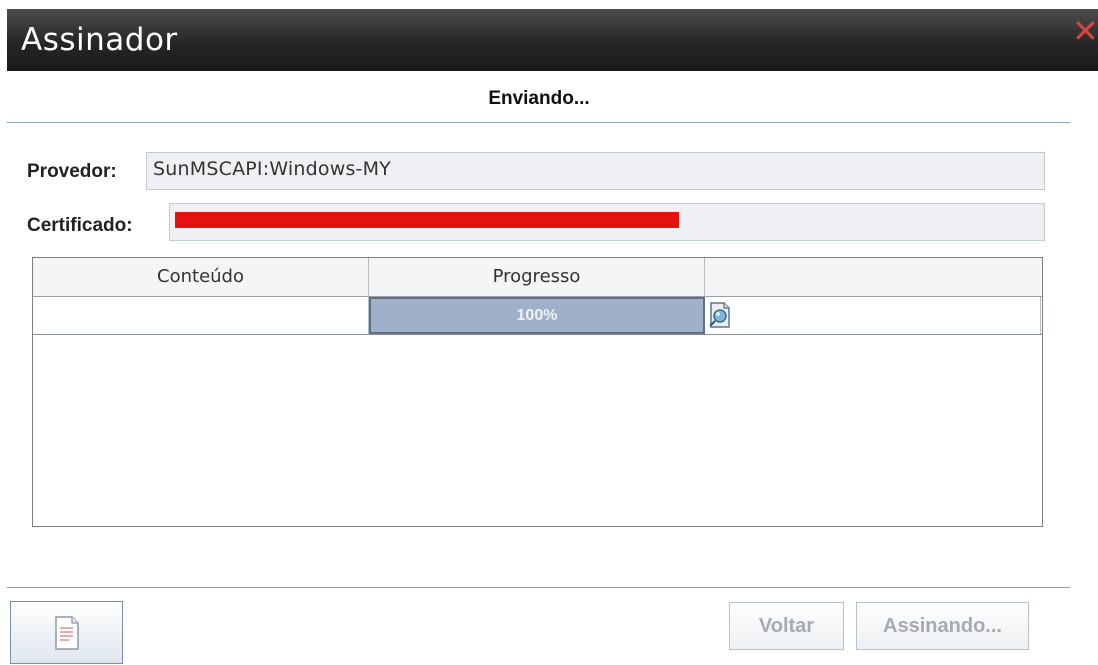  Describe the element at coordinates (80, 225) in the screenshot. I see `certificate-label: Certificado:` at that location.